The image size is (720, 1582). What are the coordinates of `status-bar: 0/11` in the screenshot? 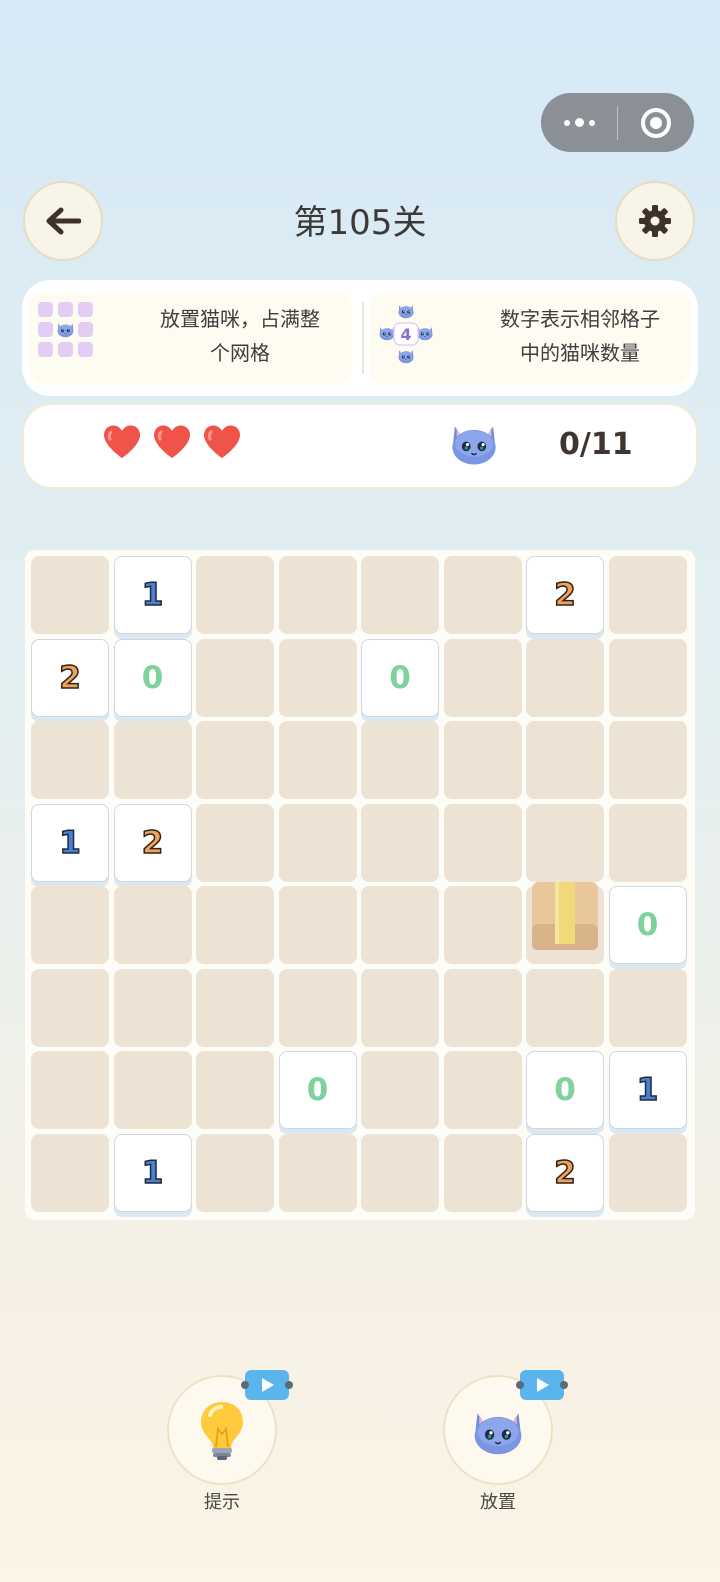 It's located at (360, 446).